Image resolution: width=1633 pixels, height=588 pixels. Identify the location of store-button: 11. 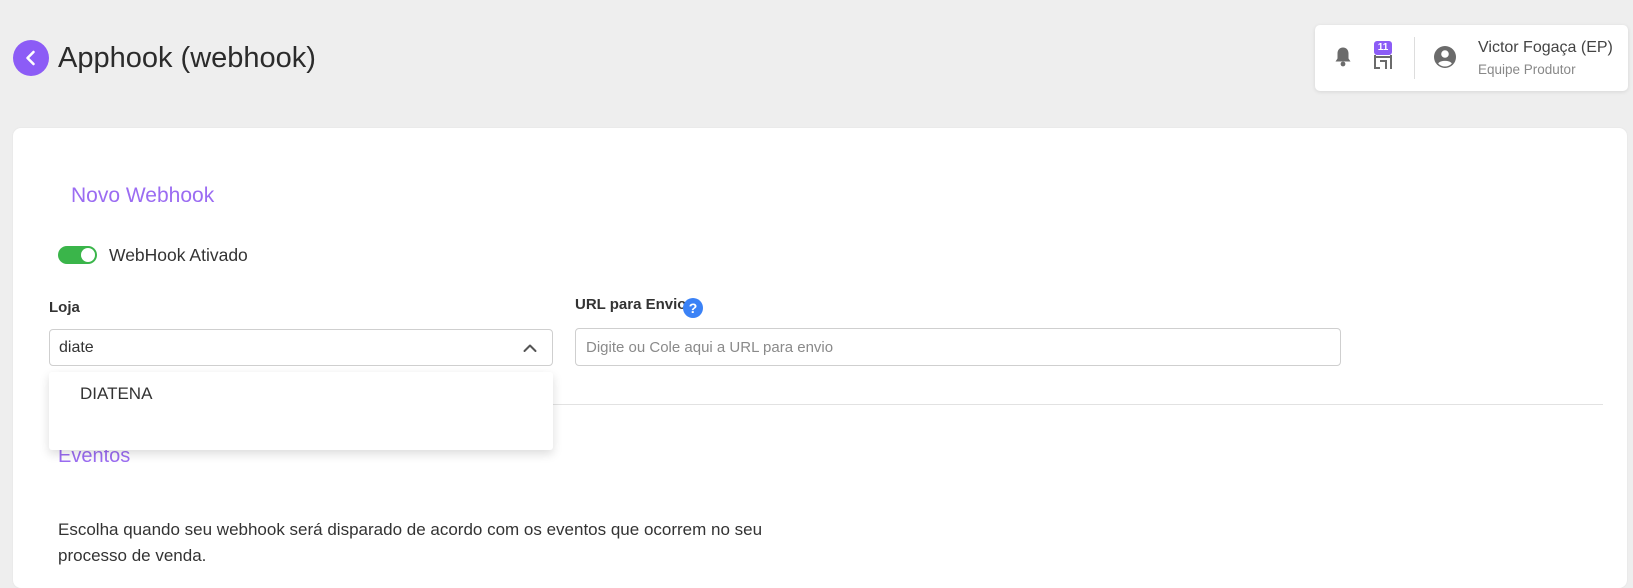
(1383, 56).